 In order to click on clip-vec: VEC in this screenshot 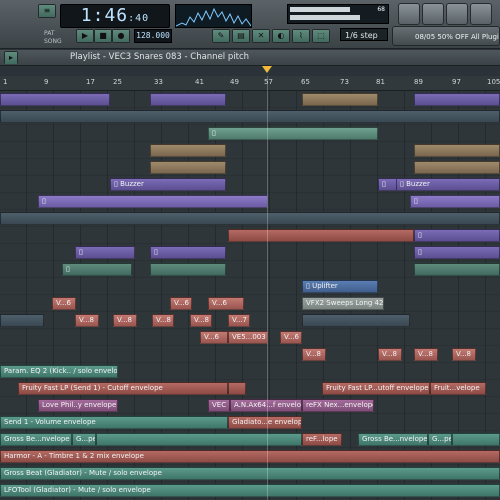, I will do `click(219, 405)`.